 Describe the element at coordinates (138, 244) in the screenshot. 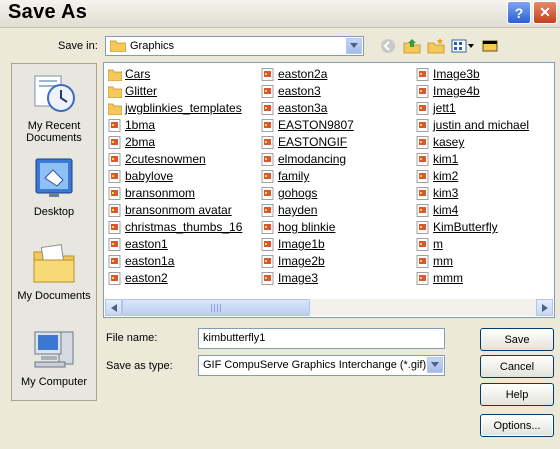

I see `file-item: easton1` at that location.